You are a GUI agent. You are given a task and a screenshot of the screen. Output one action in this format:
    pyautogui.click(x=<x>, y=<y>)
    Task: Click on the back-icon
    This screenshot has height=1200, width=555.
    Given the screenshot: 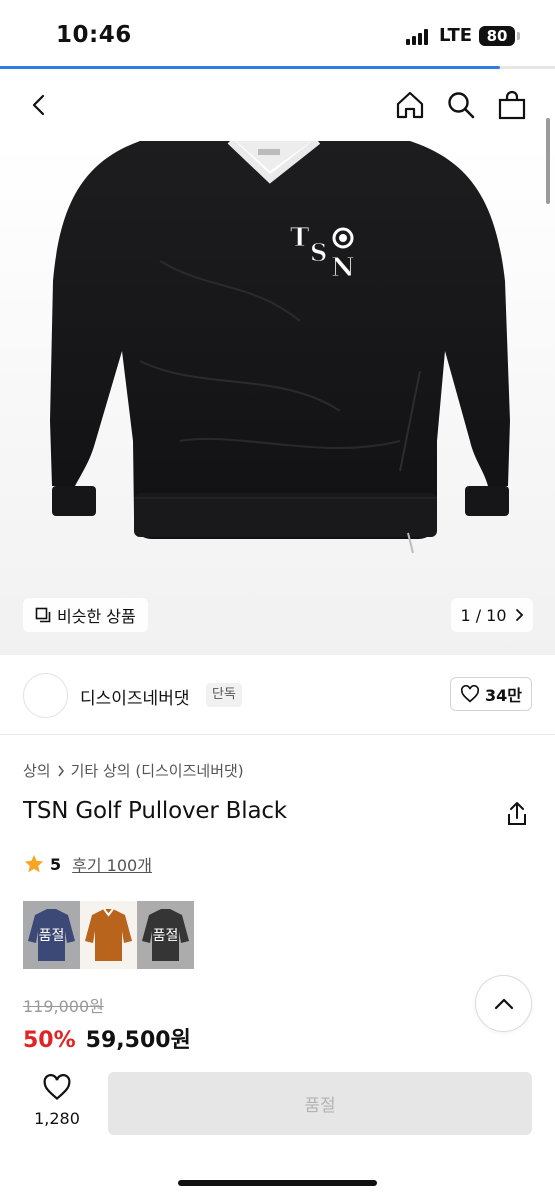 What is the action you would take?
    pyautogui.click(x=40, y=105)
    